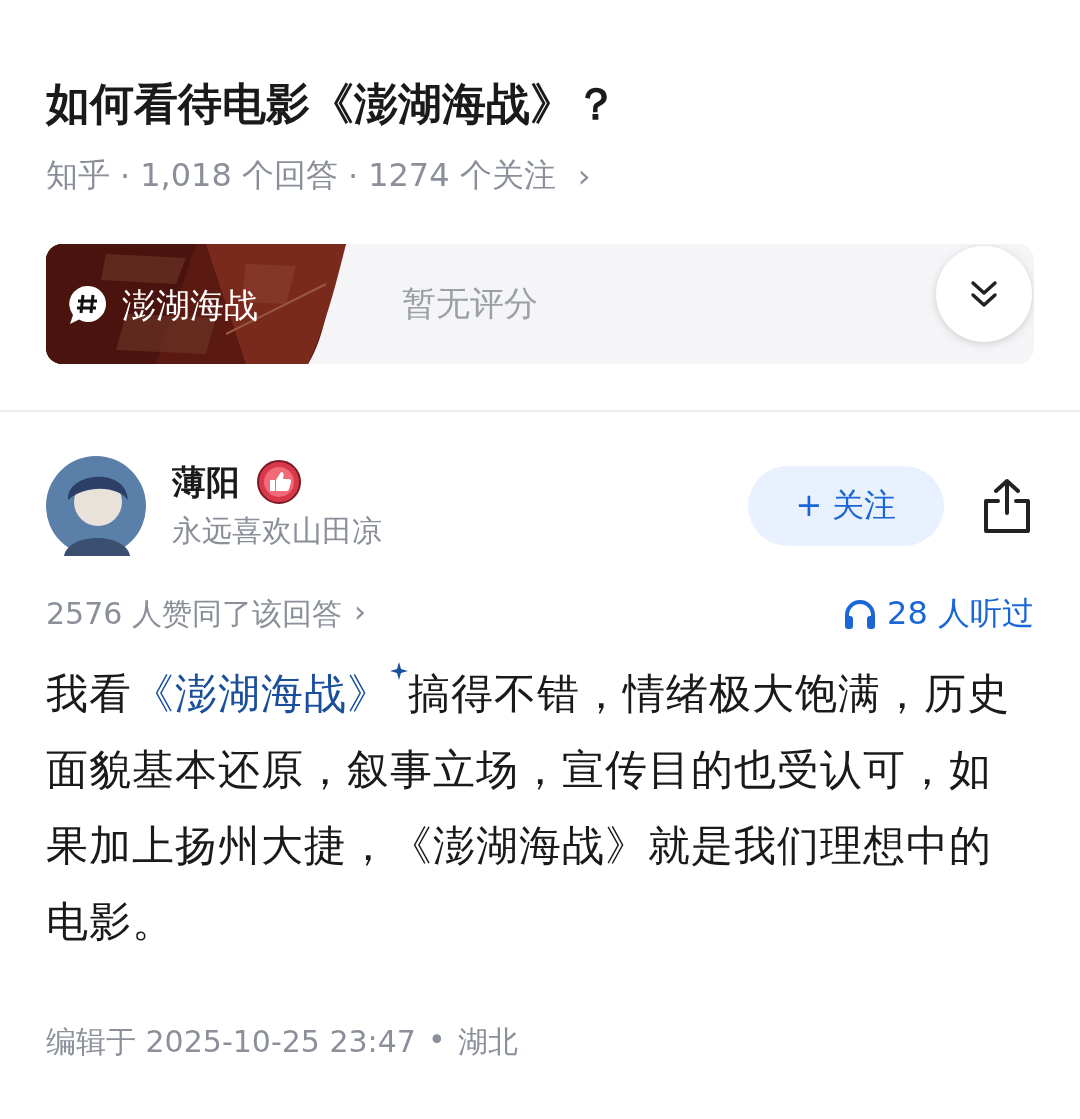 The width and height of the screenshot is (1080, 1119). What do you see at coordinates (462, 176) in the screenshot?
I see `follower-count: 1274 个关注` at bounding box center [462, 176].